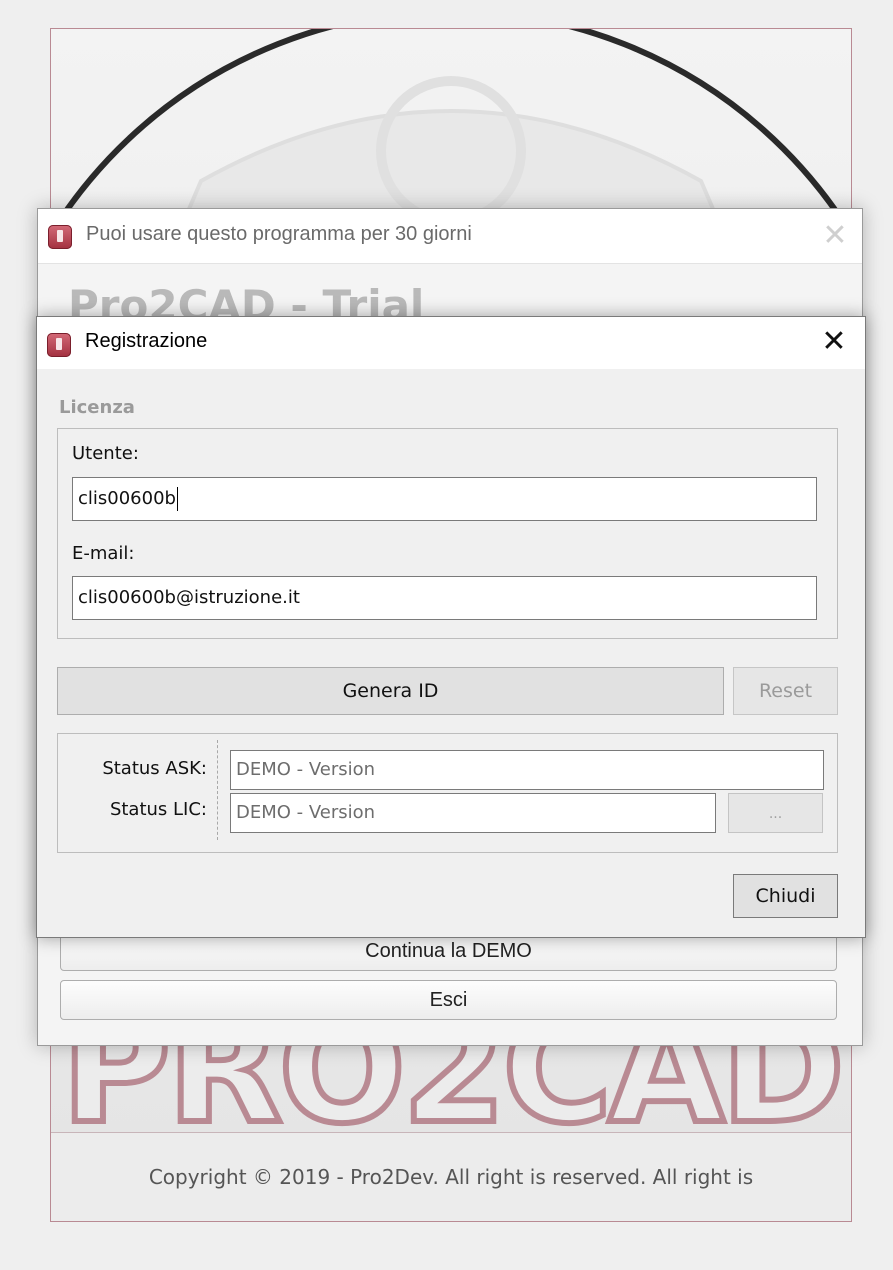 The height and width of the screenshot is (1270, 893). Describe the element at coordinates (451, 343) in the screenshot. I see `registration-titlebar: Registrazione ✕` at that location.